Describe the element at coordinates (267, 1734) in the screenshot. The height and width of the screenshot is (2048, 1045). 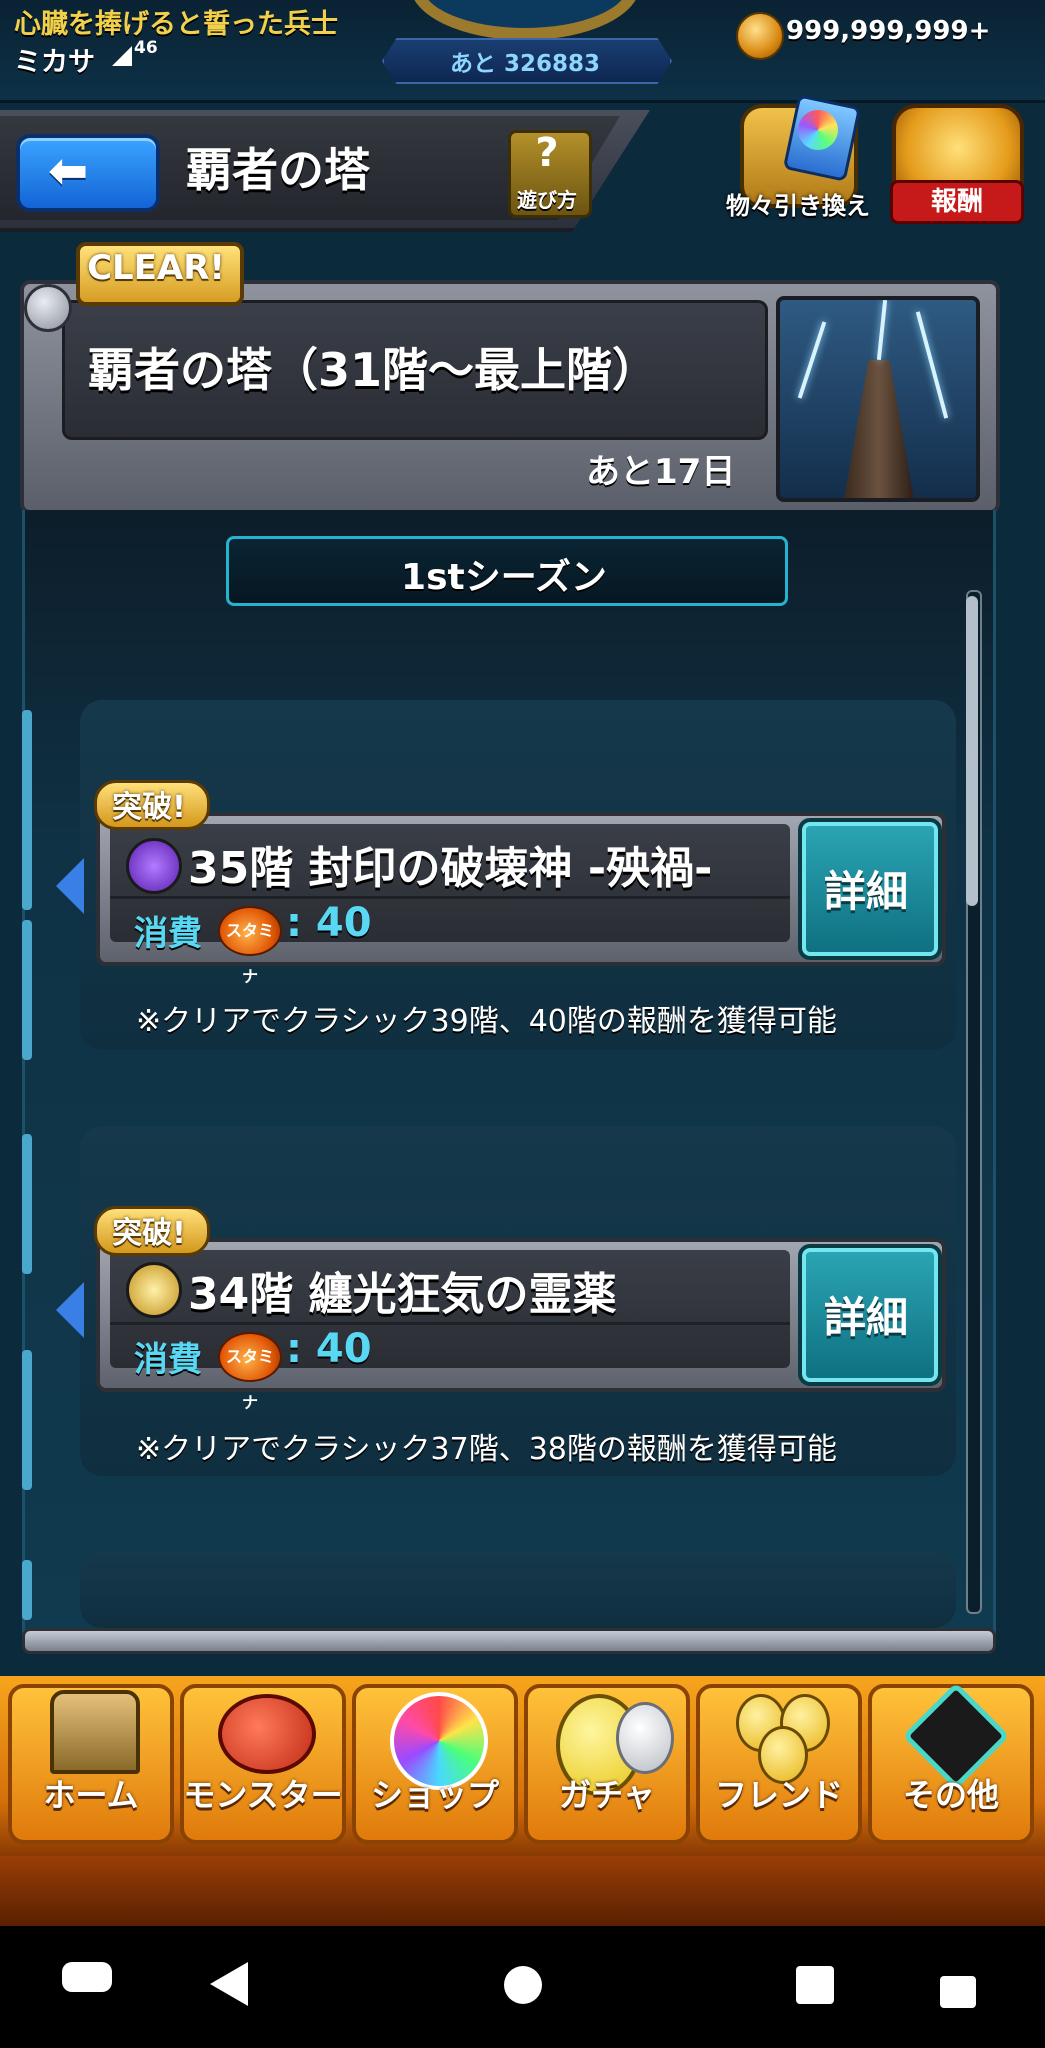
I see `dragon-icon` at that location.